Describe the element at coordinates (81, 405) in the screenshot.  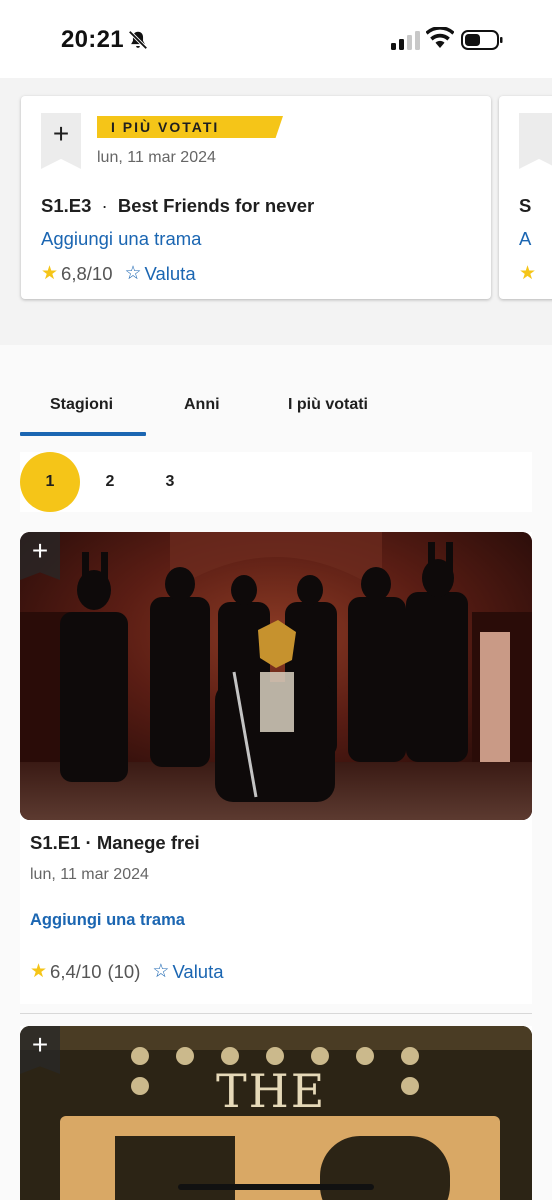
I see `tab-seasons: Stagioni` at that location.